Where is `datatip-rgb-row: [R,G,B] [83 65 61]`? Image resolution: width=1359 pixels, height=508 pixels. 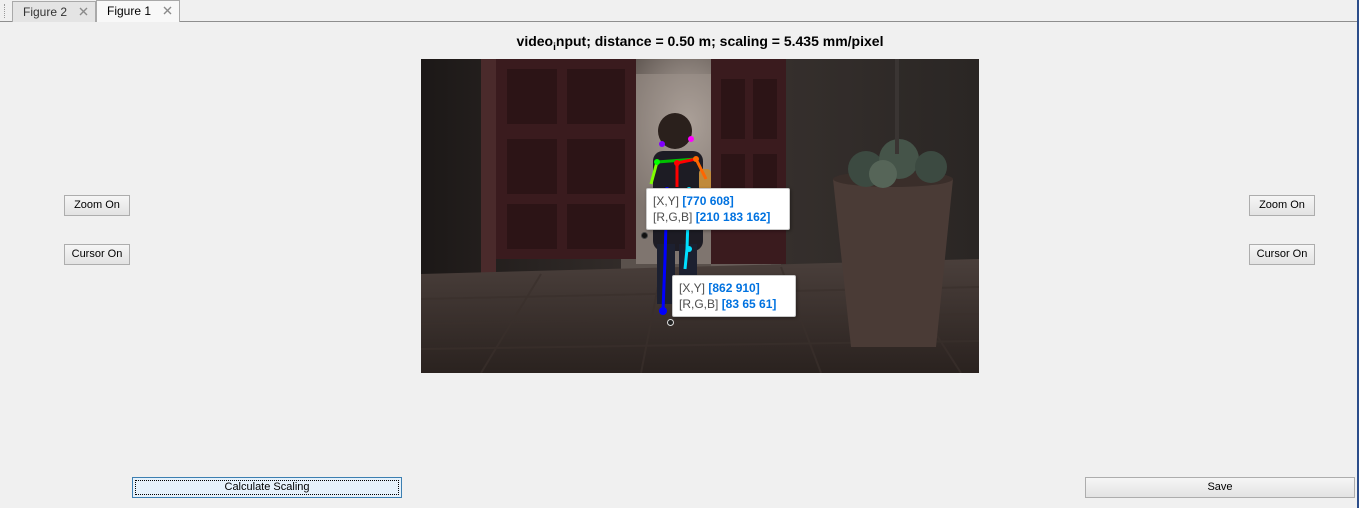
datatip-rgb-row: [R,G,B] [83 65 61] is located at coordinates (733, 304).